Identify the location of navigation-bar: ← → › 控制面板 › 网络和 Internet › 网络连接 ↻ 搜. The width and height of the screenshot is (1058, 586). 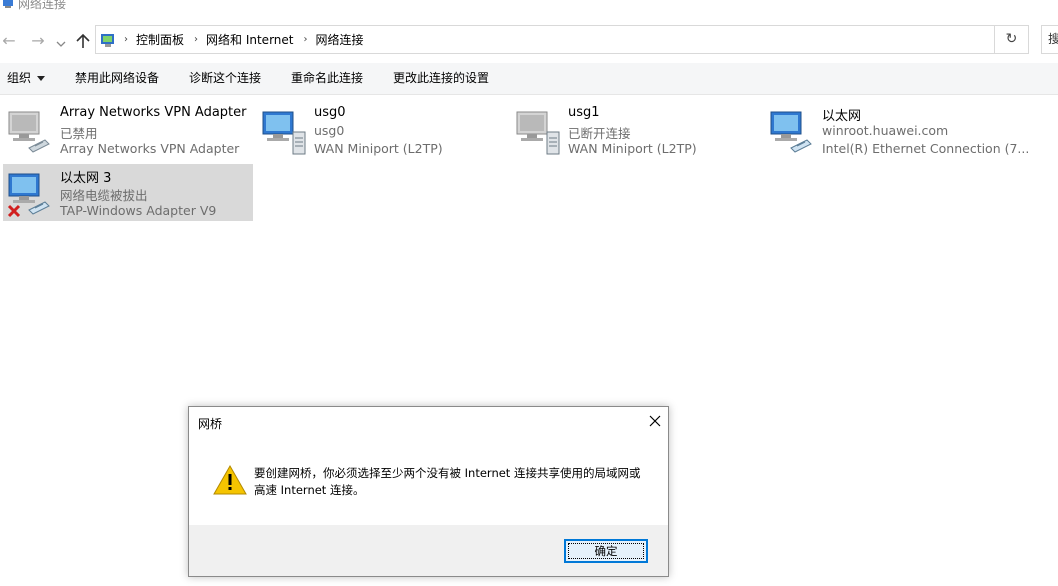
(529, 41).